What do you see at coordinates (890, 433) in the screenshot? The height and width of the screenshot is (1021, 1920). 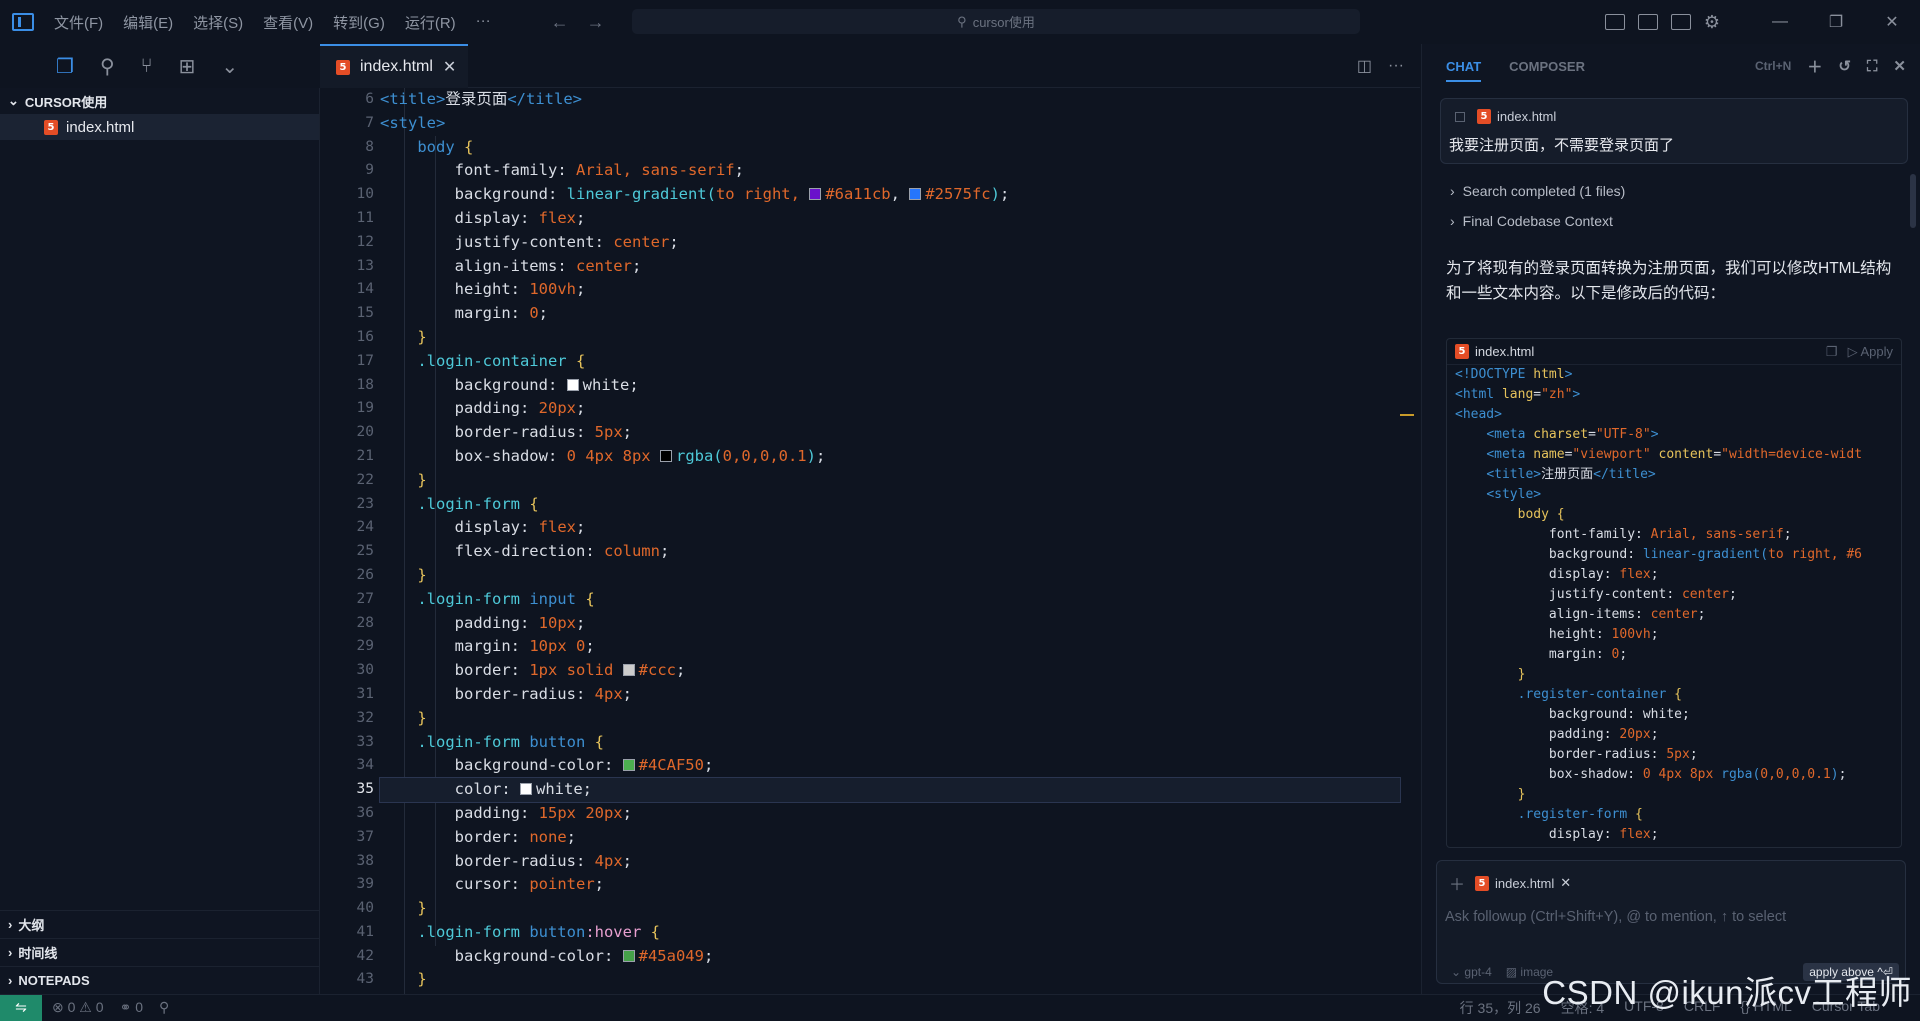 I see `code-line: border-radius: 5px;` at bounding box center [890, 433].